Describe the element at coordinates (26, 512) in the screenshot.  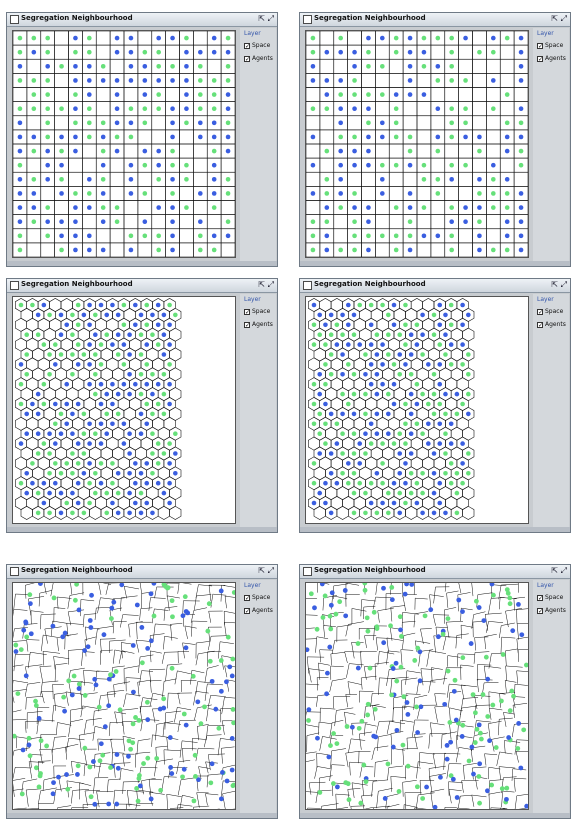
I see `hex-cell` at that location.